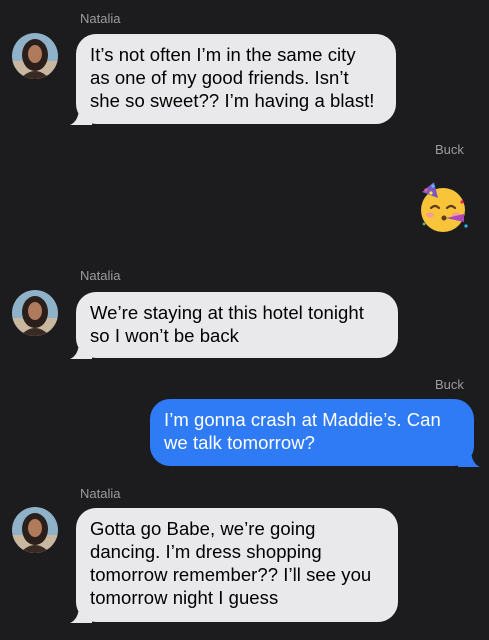  What do you see at coordinates (232, 100) in the screenshot?
I see `message-line: she so sweet?? I’m having a blast!` at bounding box center [232, 100].